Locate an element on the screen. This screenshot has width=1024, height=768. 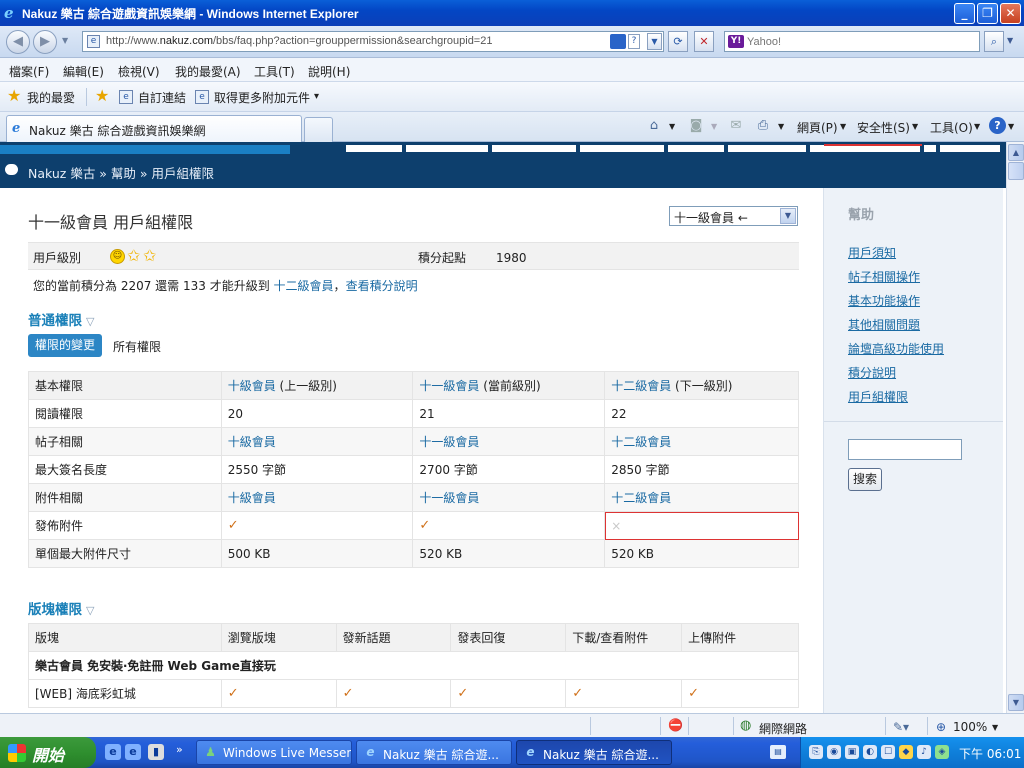
start-button: 開始 is located at coordinates (48, 752).